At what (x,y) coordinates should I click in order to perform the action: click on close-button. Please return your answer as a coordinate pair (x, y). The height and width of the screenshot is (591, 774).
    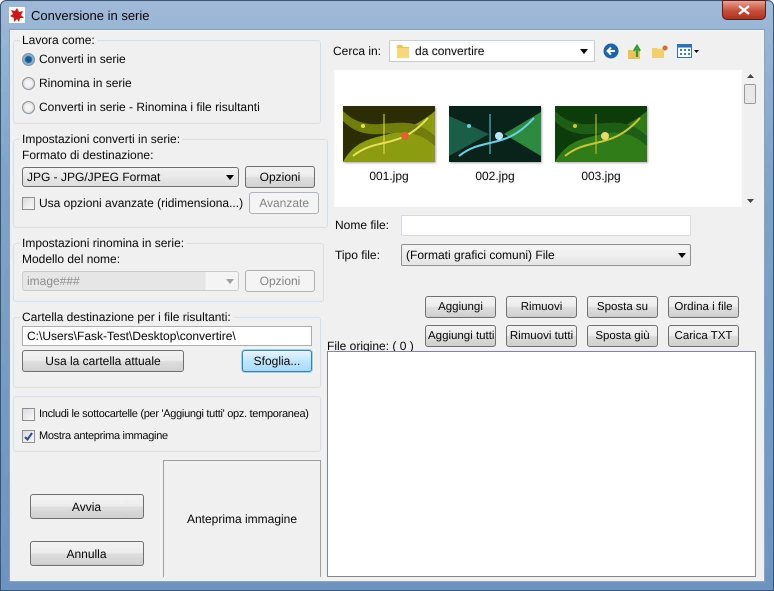
    Looking at the image, I should click on (744, 10).